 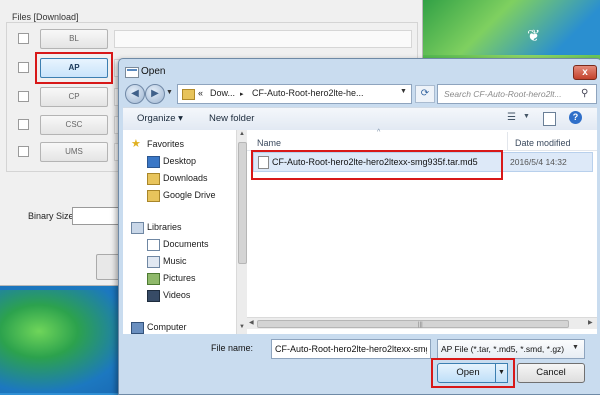 What do you see at coordinates (200, 93) in the screenshot?
I see `address-chevrons: «` at bounding box center [200, 93].